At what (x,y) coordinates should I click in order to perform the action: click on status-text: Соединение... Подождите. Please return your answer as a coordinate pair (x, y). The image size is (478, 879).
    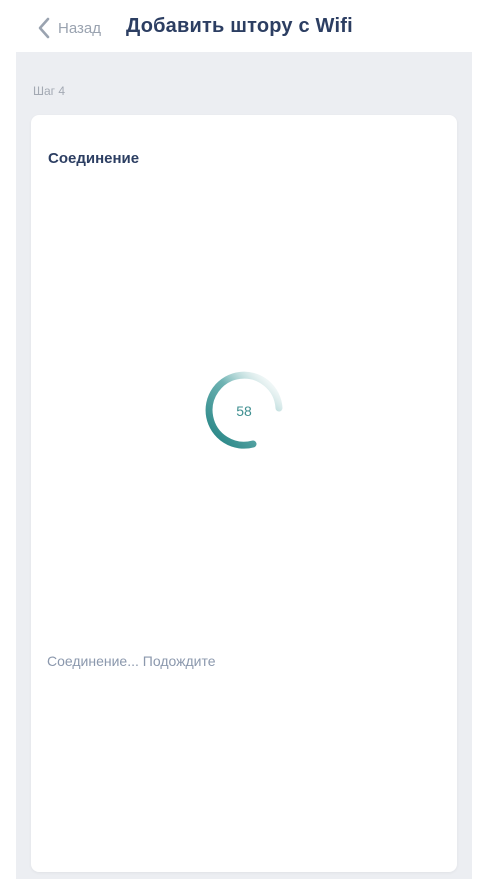
    Looking at the image, I should click on (131, 661).